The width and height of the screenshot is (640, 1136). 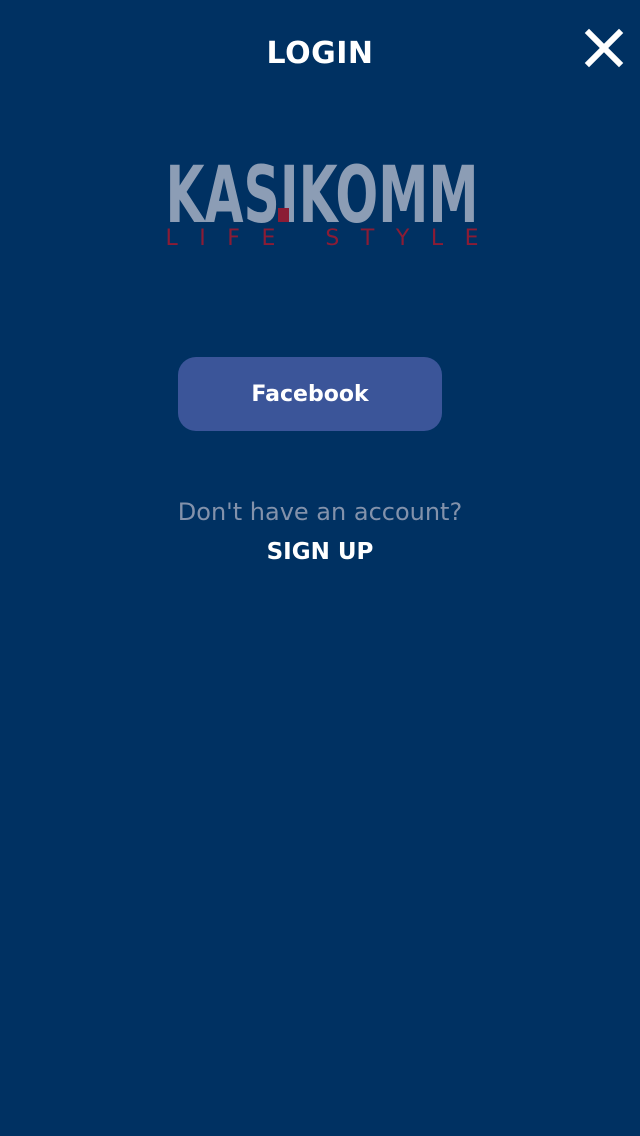 I want to click on kasikomm-logo: KASIKOMM LIFE STYLE, so click(x=322, y=201).